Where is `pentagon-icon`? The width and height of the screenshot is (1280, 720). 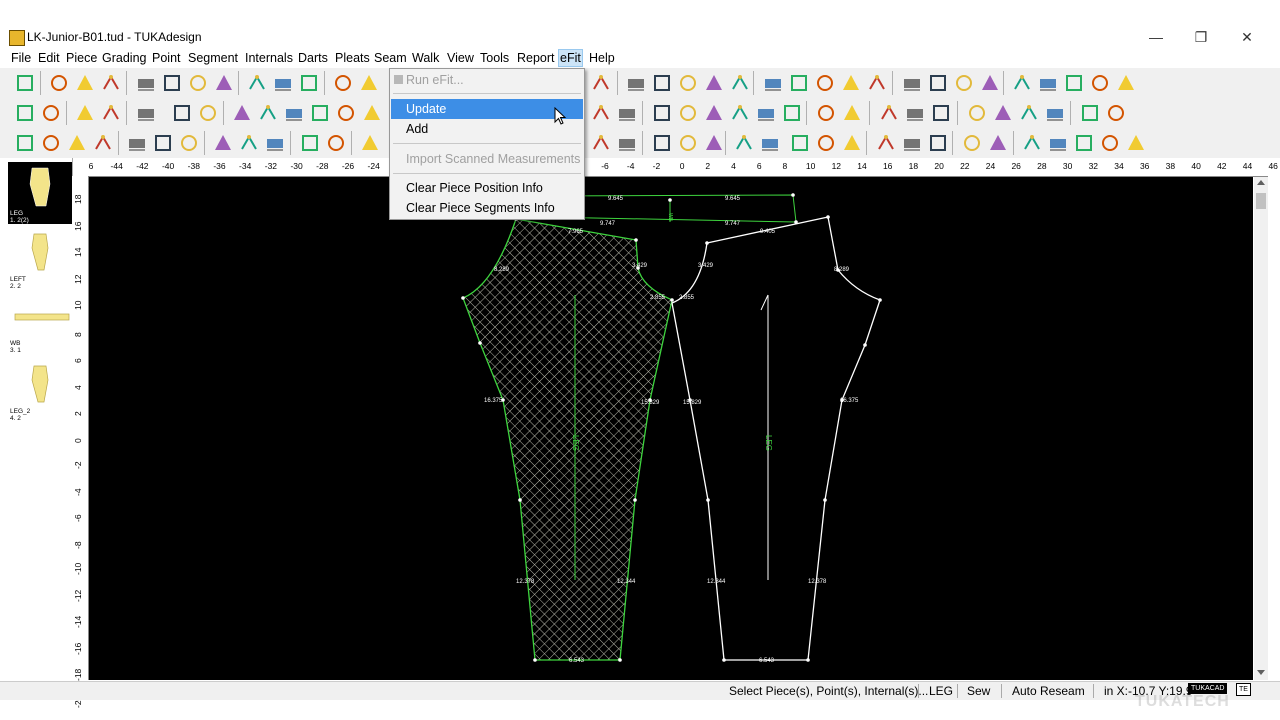 pentagon-icon is located at coordinates (1074, 83).